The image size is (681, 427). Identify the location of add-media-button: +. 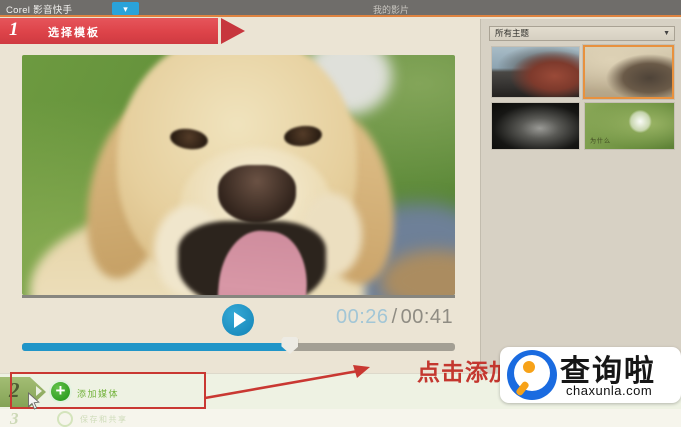
(60, 391).